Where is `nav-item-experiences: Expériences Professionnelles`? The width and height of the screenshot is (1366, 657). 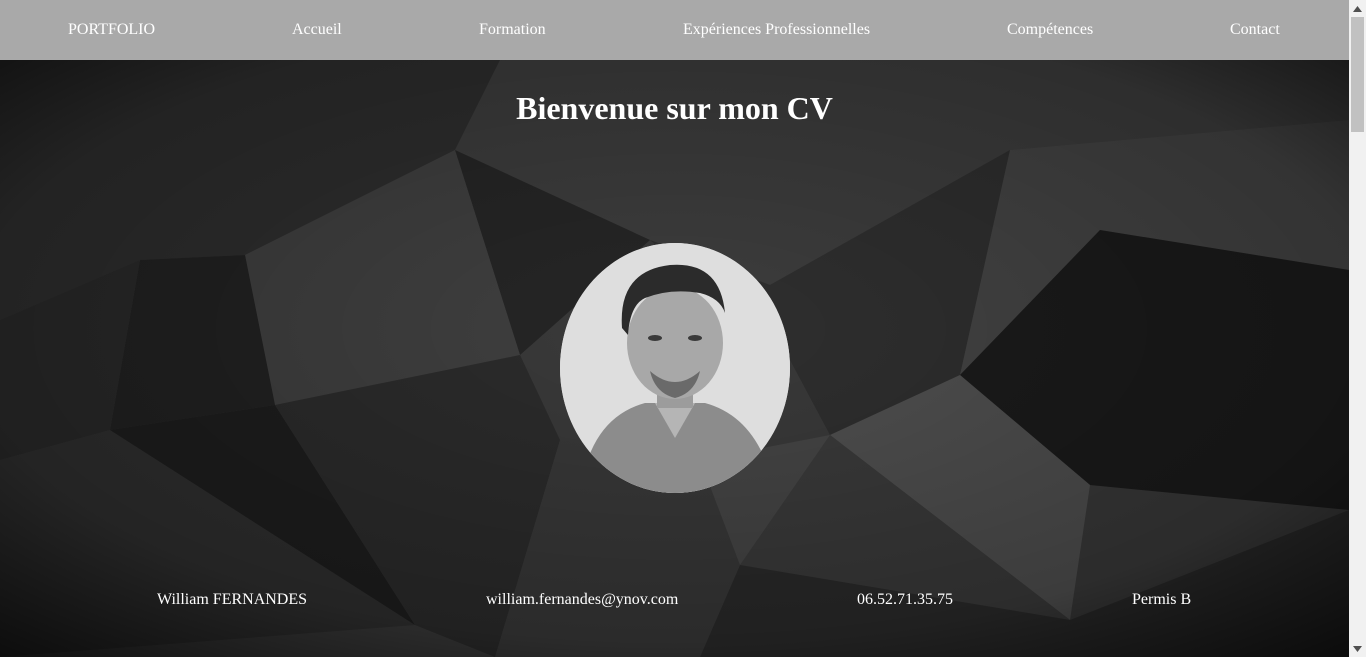
nav-item-experiences: Expériences Professionnelles is located at coordinates (776, 30).